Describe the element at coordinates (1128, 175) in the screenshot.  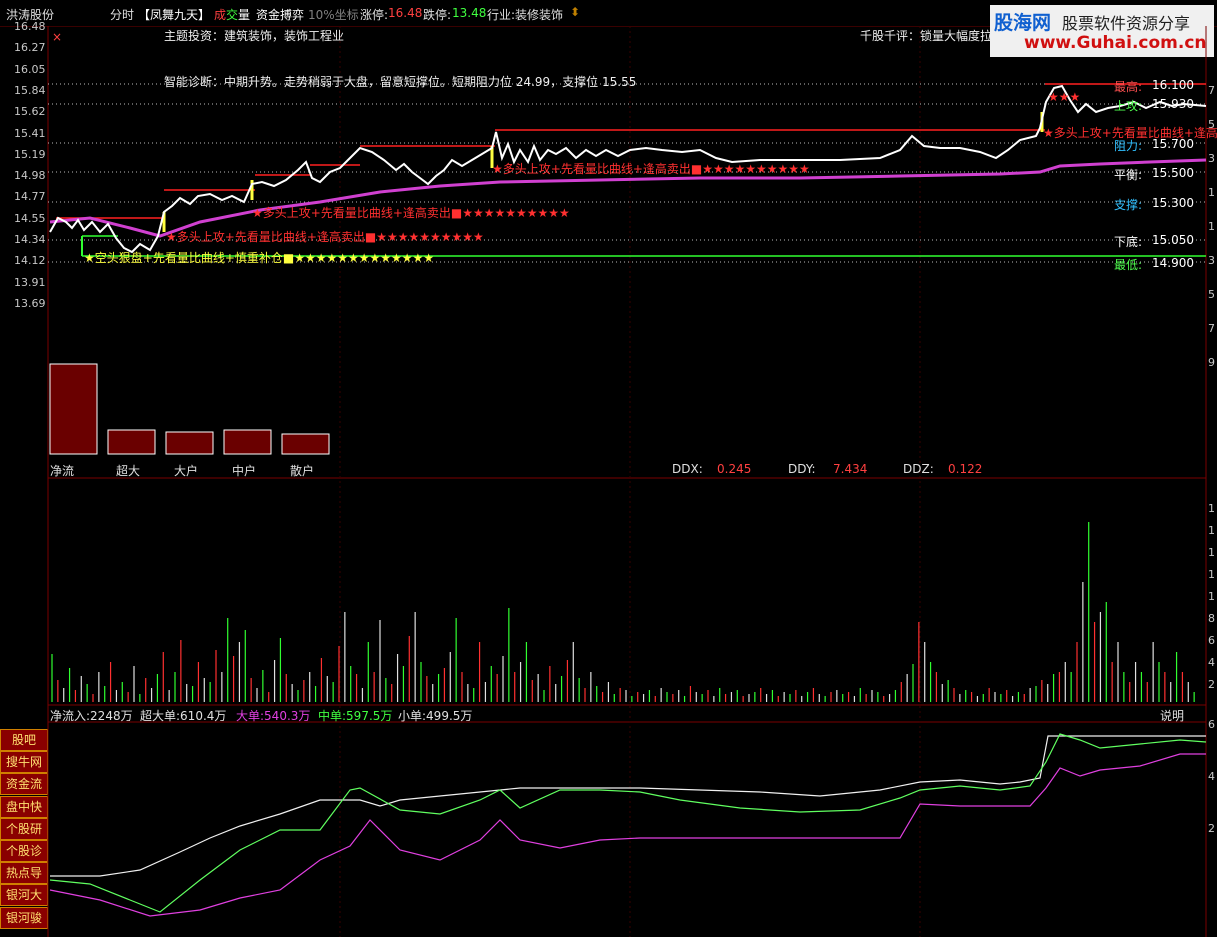
I see `level-name: 平衡:` at that location.